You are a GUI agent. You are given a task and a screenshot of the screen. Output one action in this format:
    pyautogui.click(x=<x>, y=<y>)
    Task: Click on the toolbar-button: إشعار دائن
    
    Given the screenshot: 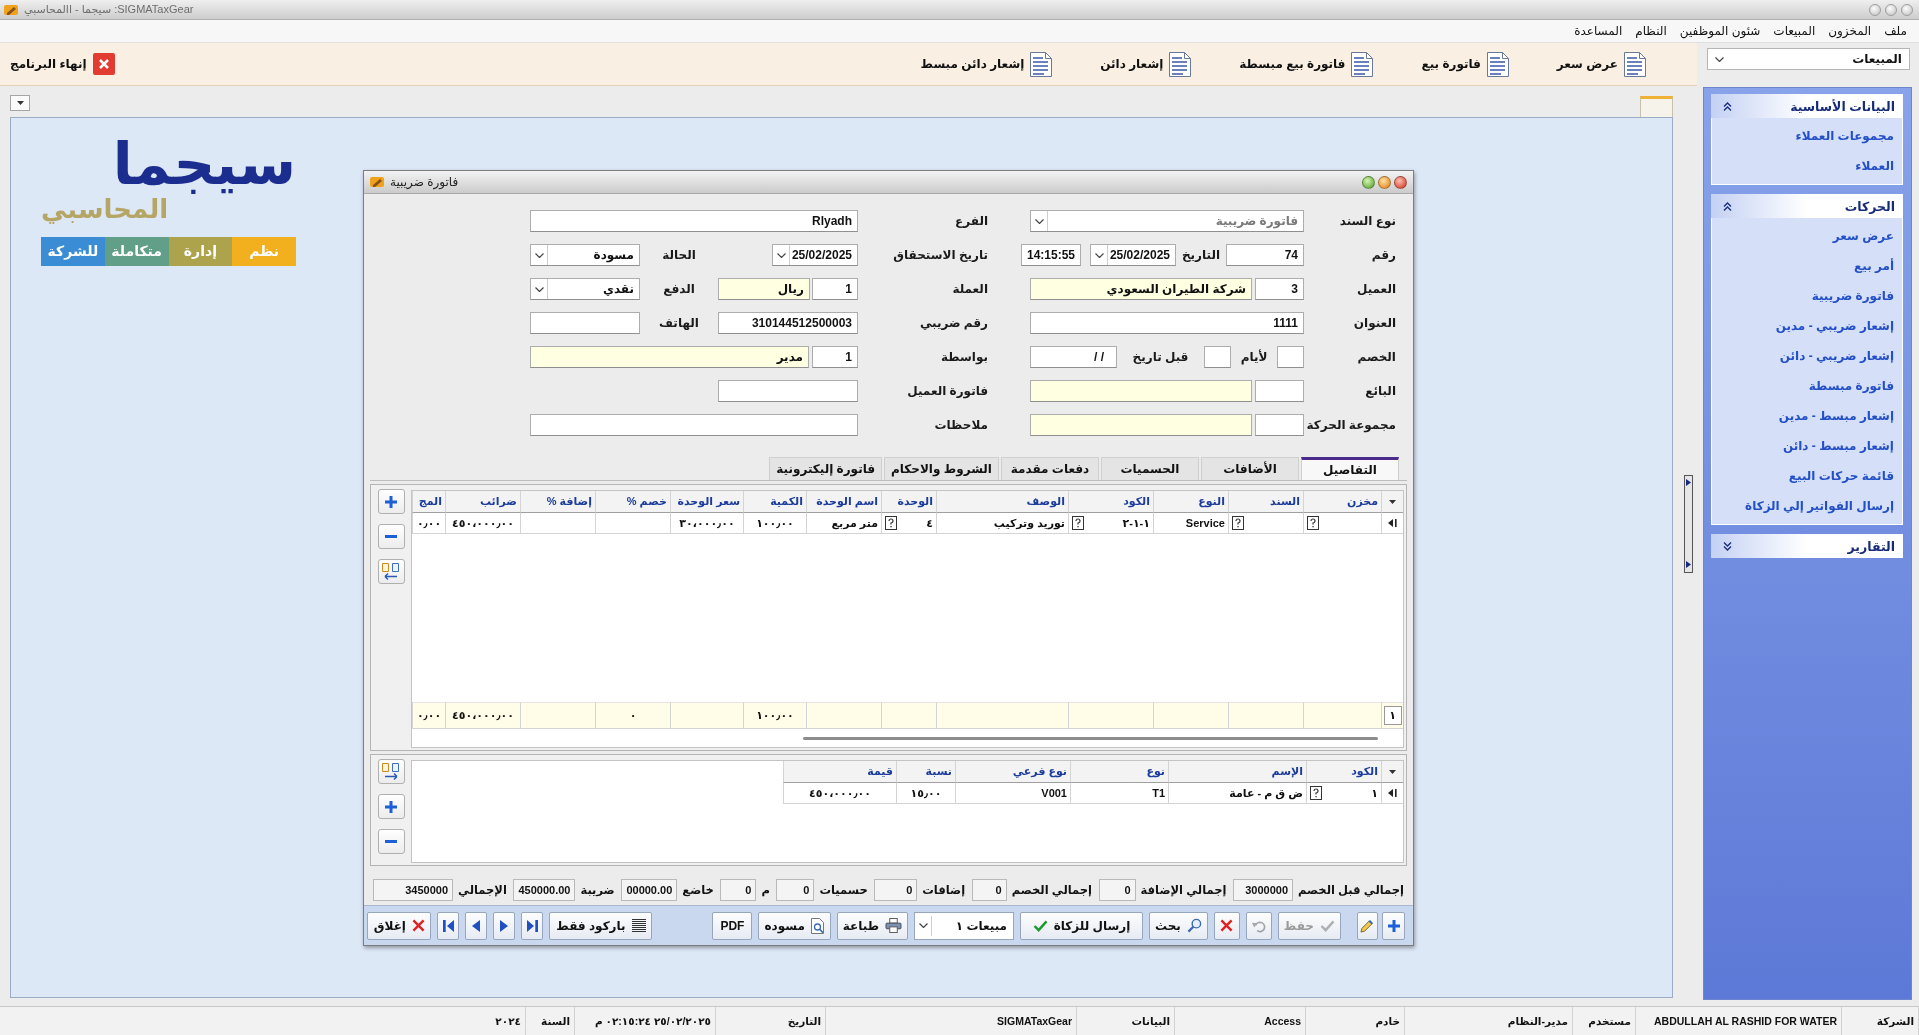 What is the action you would take?
    pyautogui.click(x=1146, y=64)
    